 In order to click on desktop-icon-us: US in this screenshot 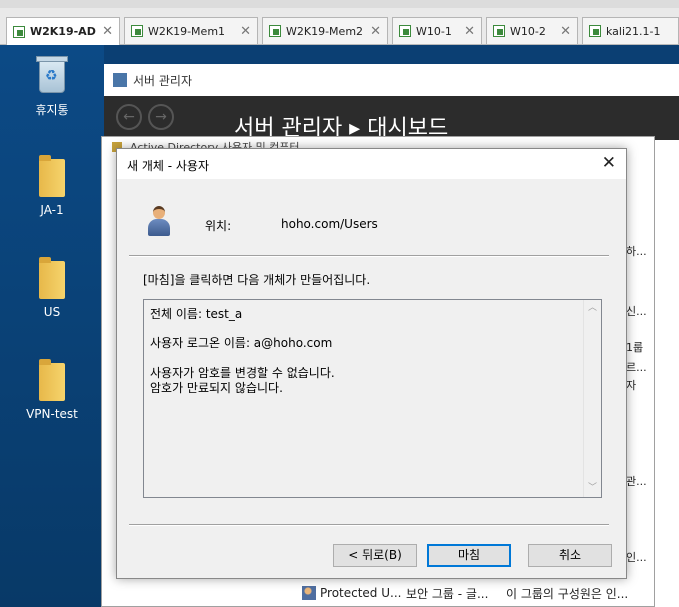, I will do `click(52, 288)`.